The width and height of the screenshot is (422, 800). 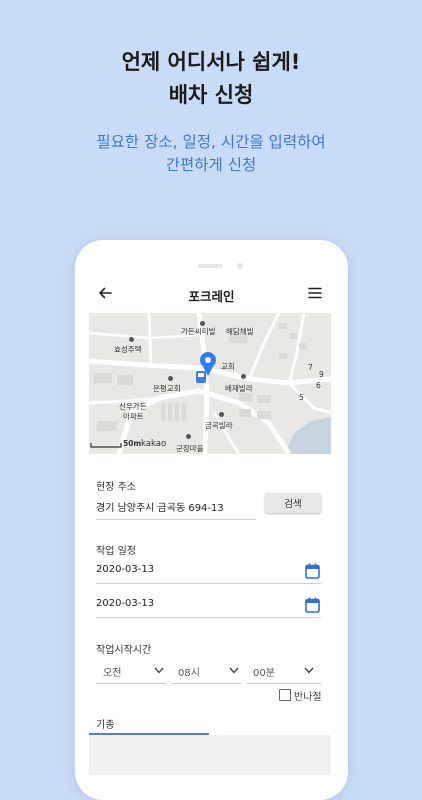 What do you see at coordinates (239, 388) in the screenshot?
I see `map-label: 배재빌라` at bounding box center [239, 388].